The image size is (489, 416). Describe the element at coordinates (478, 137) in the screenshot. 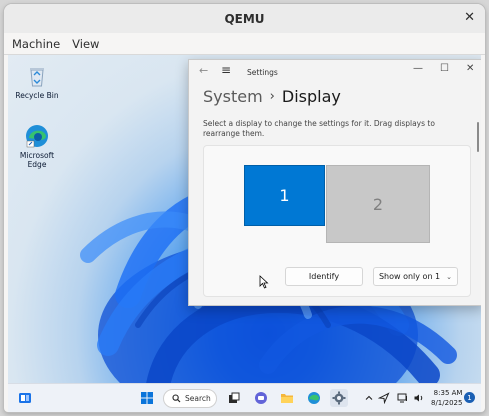

I see `scrollbar` at that location.